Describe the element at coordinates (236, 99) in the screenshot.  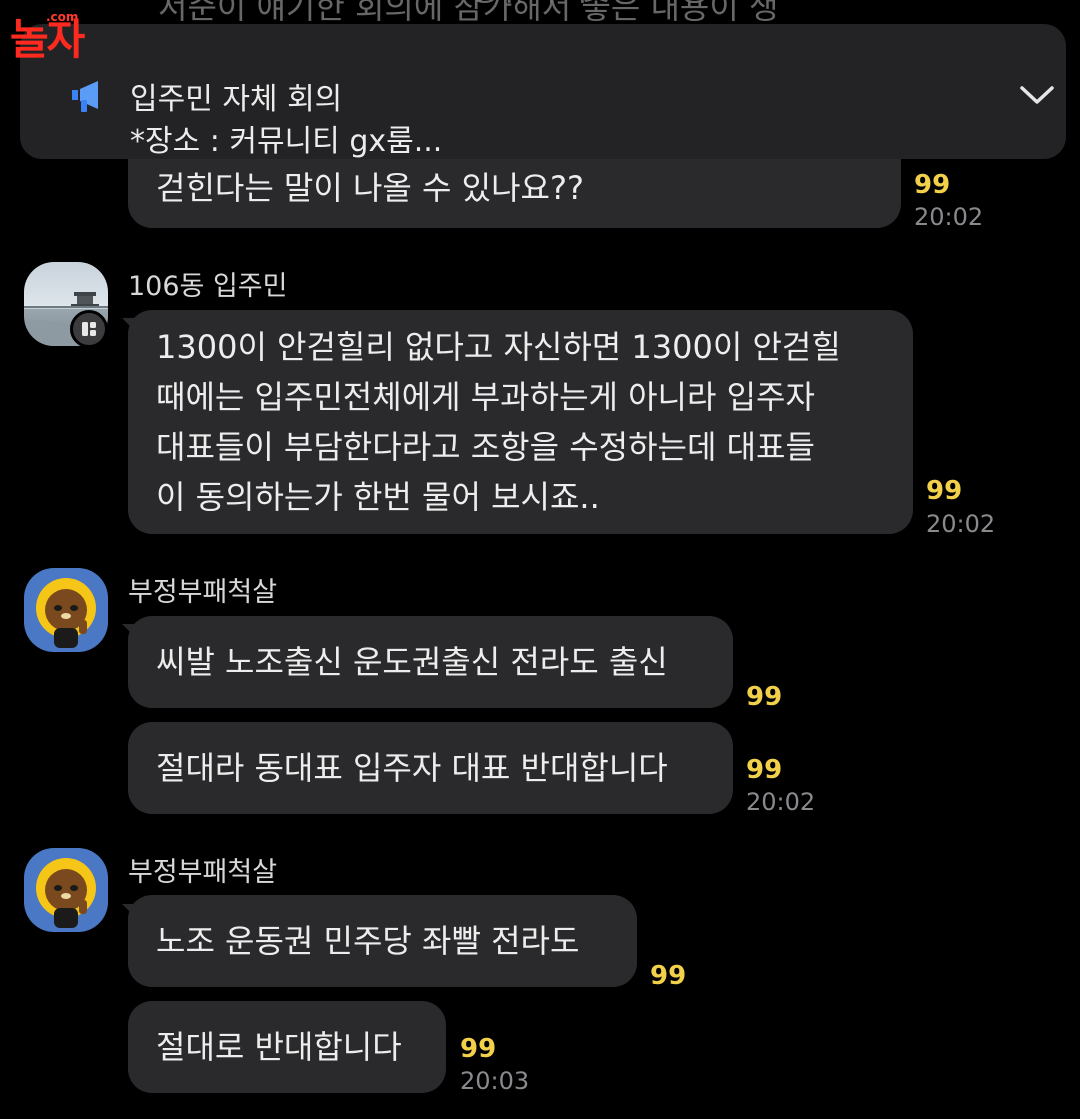
I see `notice-title: 입주민 자체 회의` at that location.